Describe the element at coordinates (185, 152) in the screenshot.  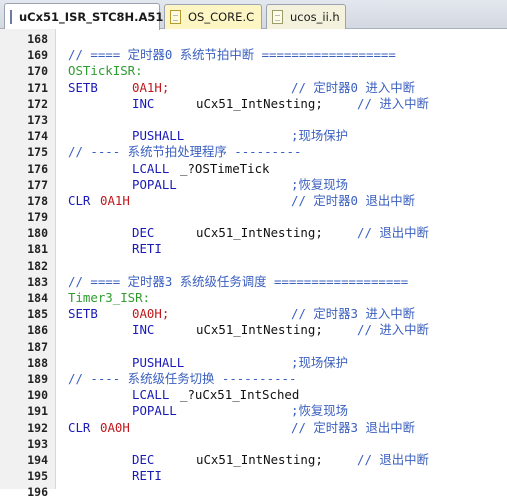
I see `code-comment: // ---- 系统节拍处理程序 ---------` at that location.